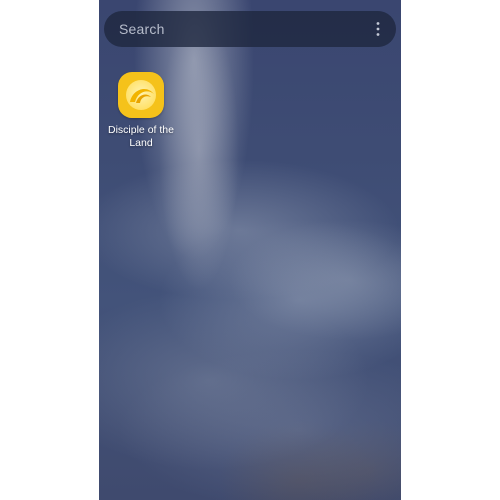 The height and width of the screenshot is (500, 500). I want to click on crescent-app-icon, so click(141, 95).